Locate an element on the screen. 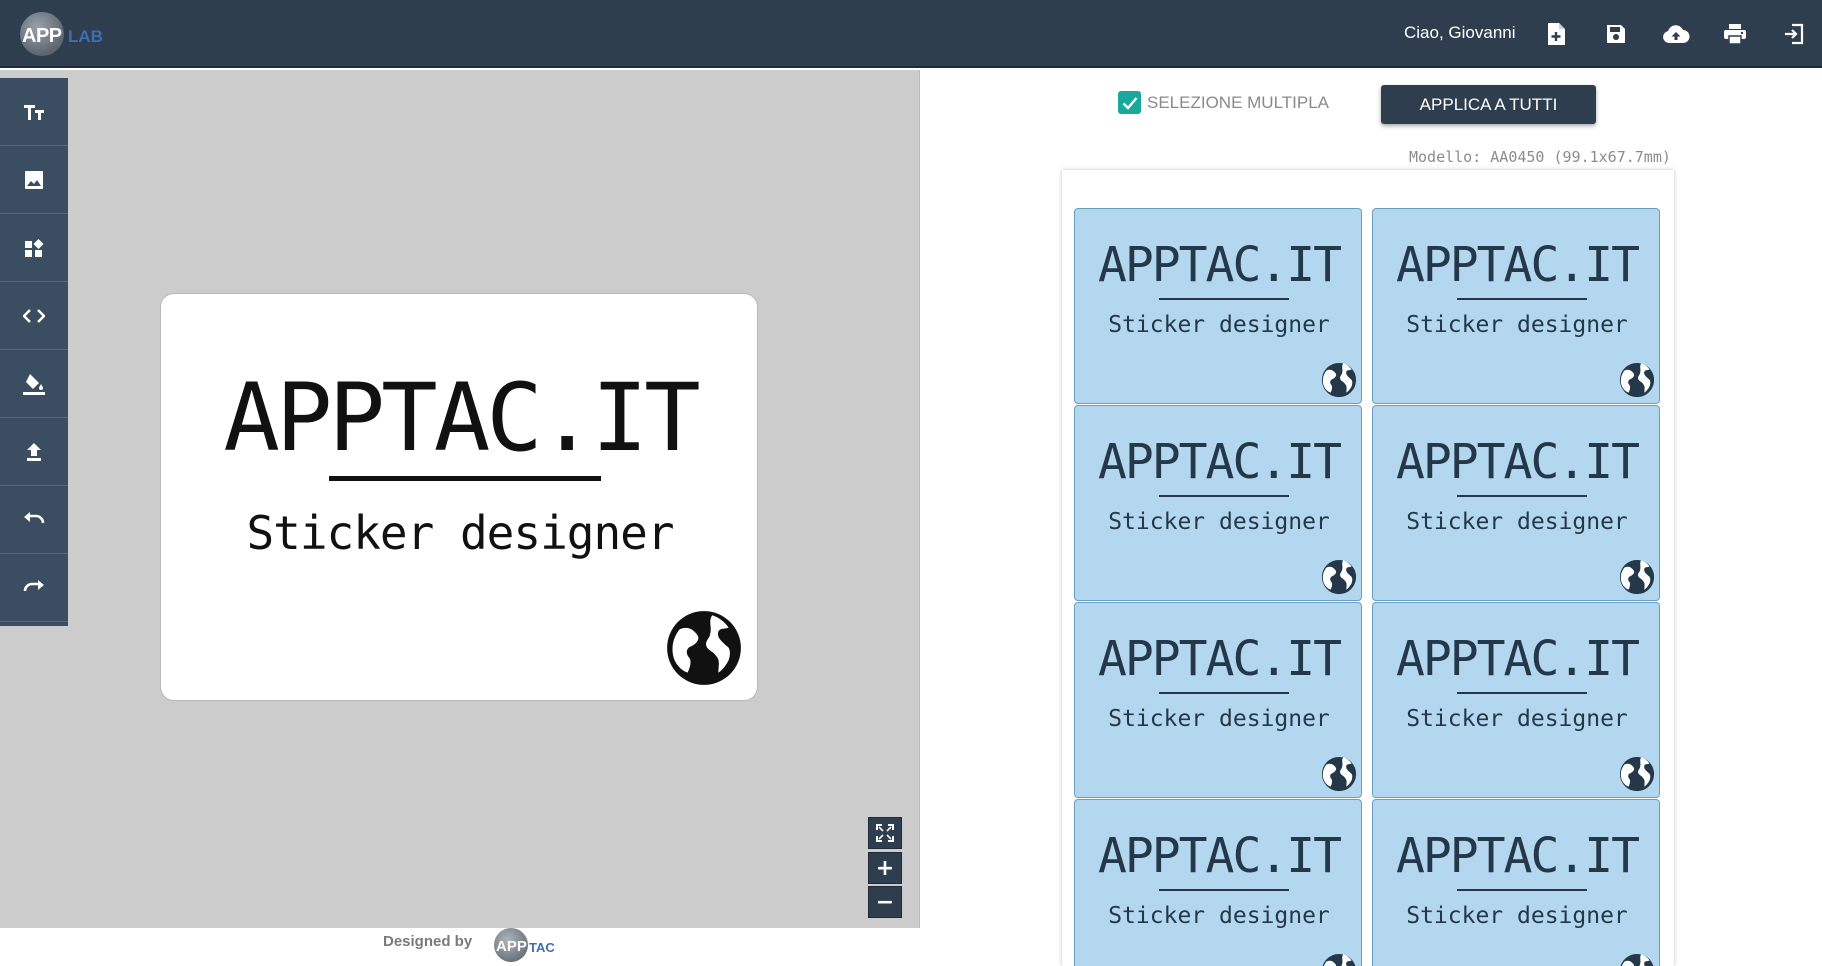 Image resolution: width=1822 pixels, height=966 pixels. left-toolbar is located at coordinates (34, 352).